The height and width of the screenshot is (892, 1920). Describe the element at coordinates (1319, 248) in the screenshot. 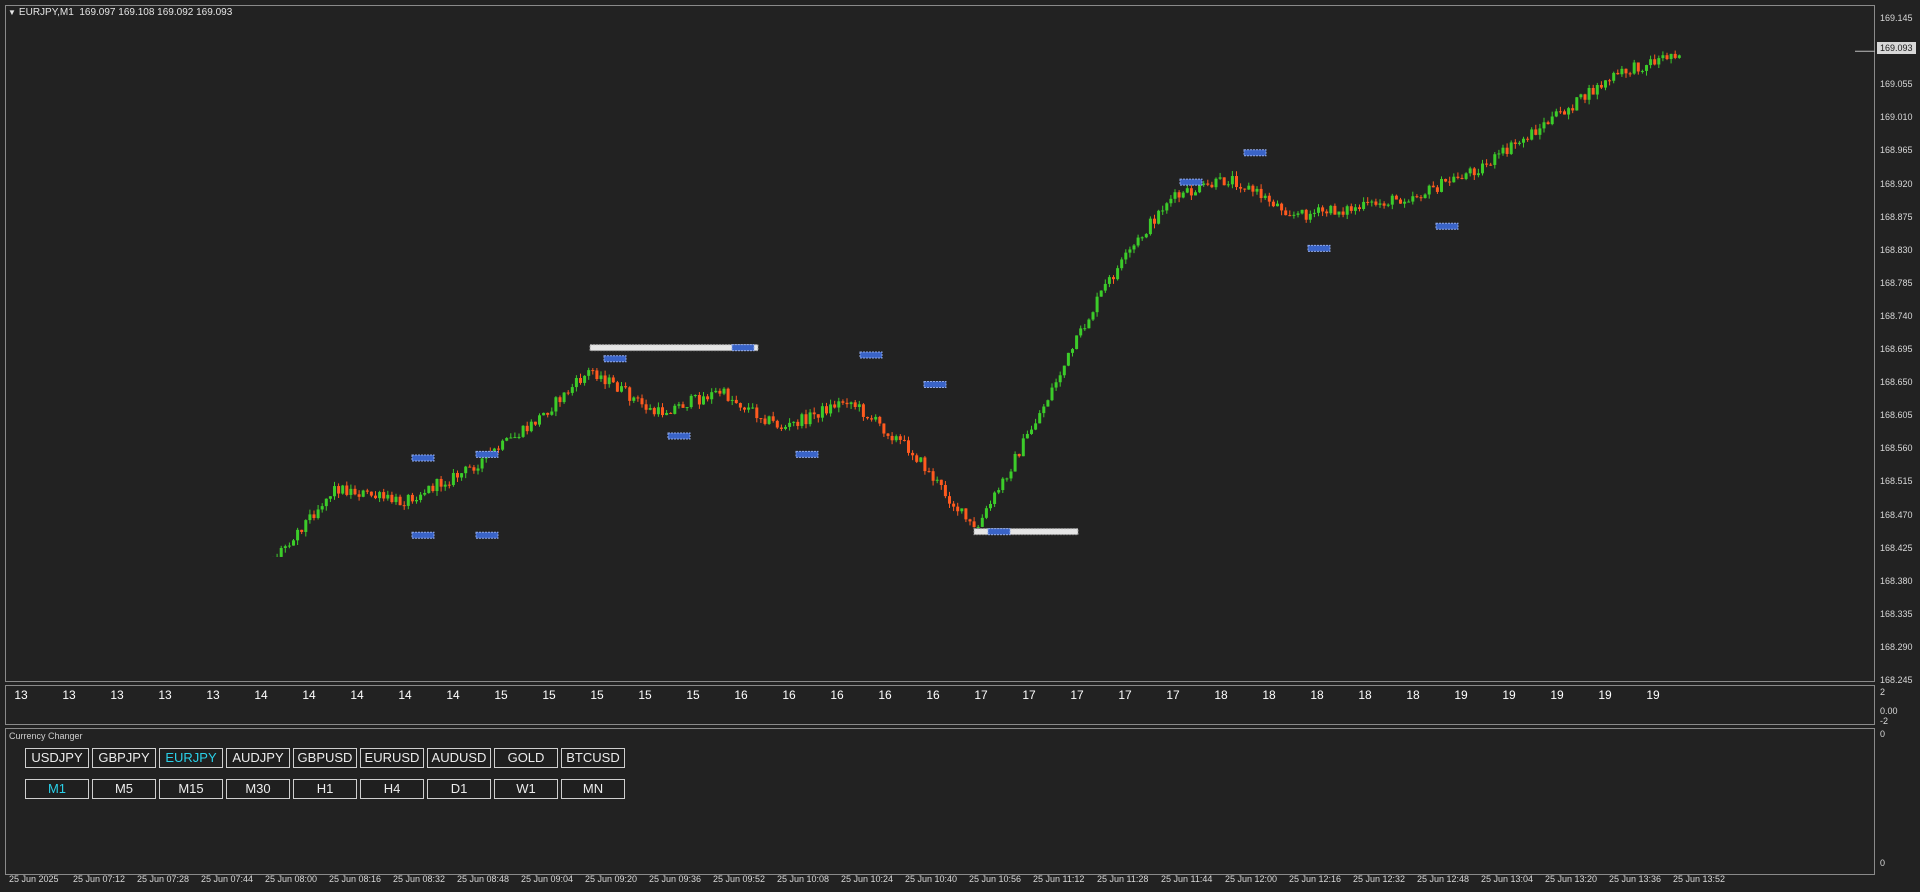

I see `swing-low-marker` at that location.